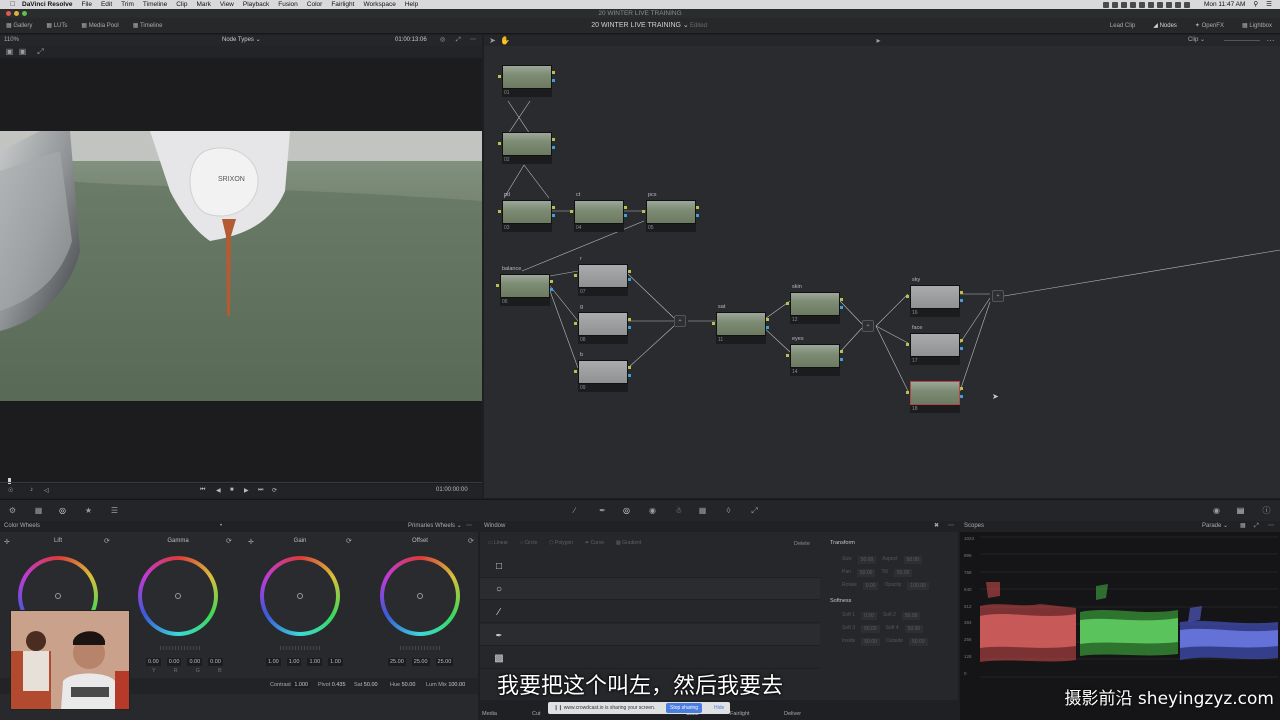 The width and height of the screenshot is (1280, 720). I want to click on luts-button: ▦ LUTs, so click(56, 26).